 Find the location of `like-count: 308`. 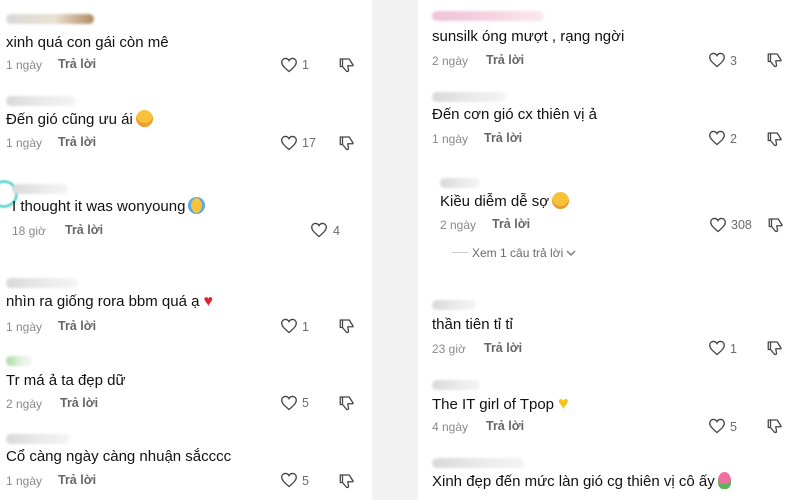

like-count: 308 is located at coordinates (741, 225).